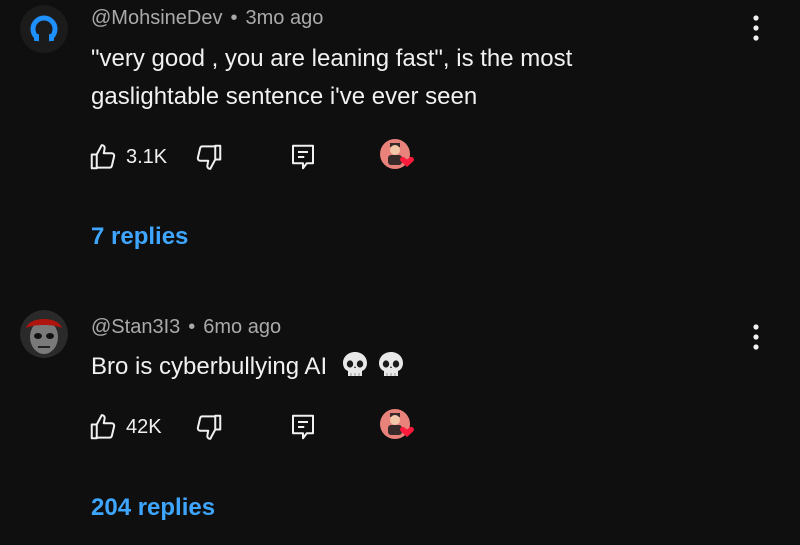 The height and width of the screenshot is (545, 800). Describe the element at coordinates (411, 367) in the screenshot. I see `comment-text: Bro is cyberbullying AI` at that location.